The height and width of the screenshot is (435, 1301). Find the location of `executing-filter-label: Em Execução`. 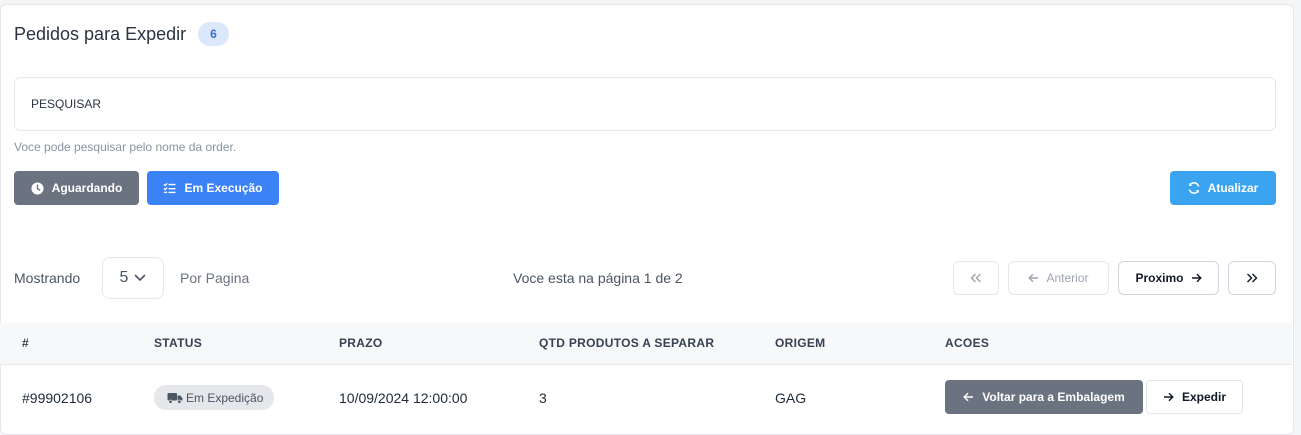

executing-filter-label: Em Execução is located at coordinates (223, 188).